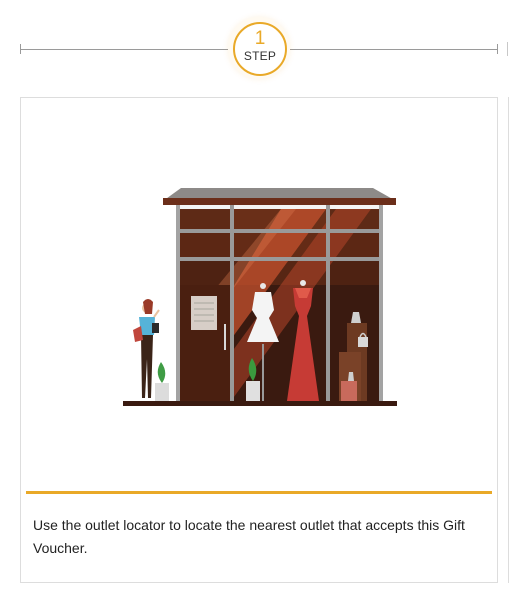 Image resolution: width=510 pixels, height=602 pixels. Describe the element at coordinates (260, 403) in the screenshot. I see `ground` at that location.